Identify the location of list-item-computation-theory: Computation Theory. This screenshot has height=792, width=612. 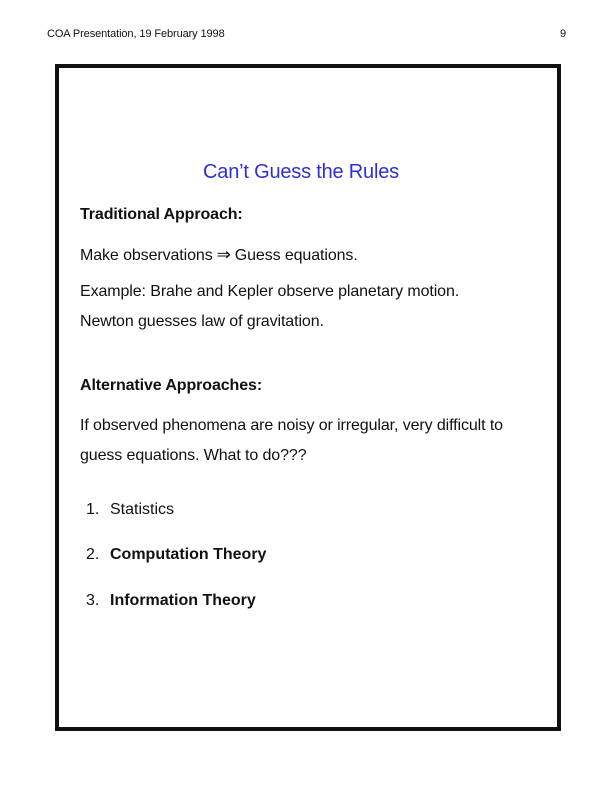
(188, 554).